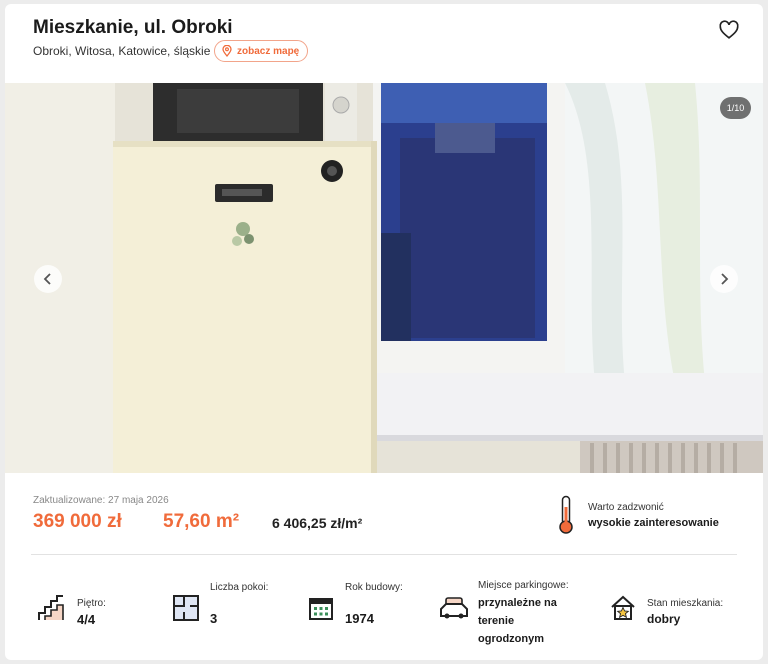 This screenshot has height=664, width=768. What do you see at coordinates (384, 554) in the screenshot?
I see `divider` at bounding box center [384, 554].